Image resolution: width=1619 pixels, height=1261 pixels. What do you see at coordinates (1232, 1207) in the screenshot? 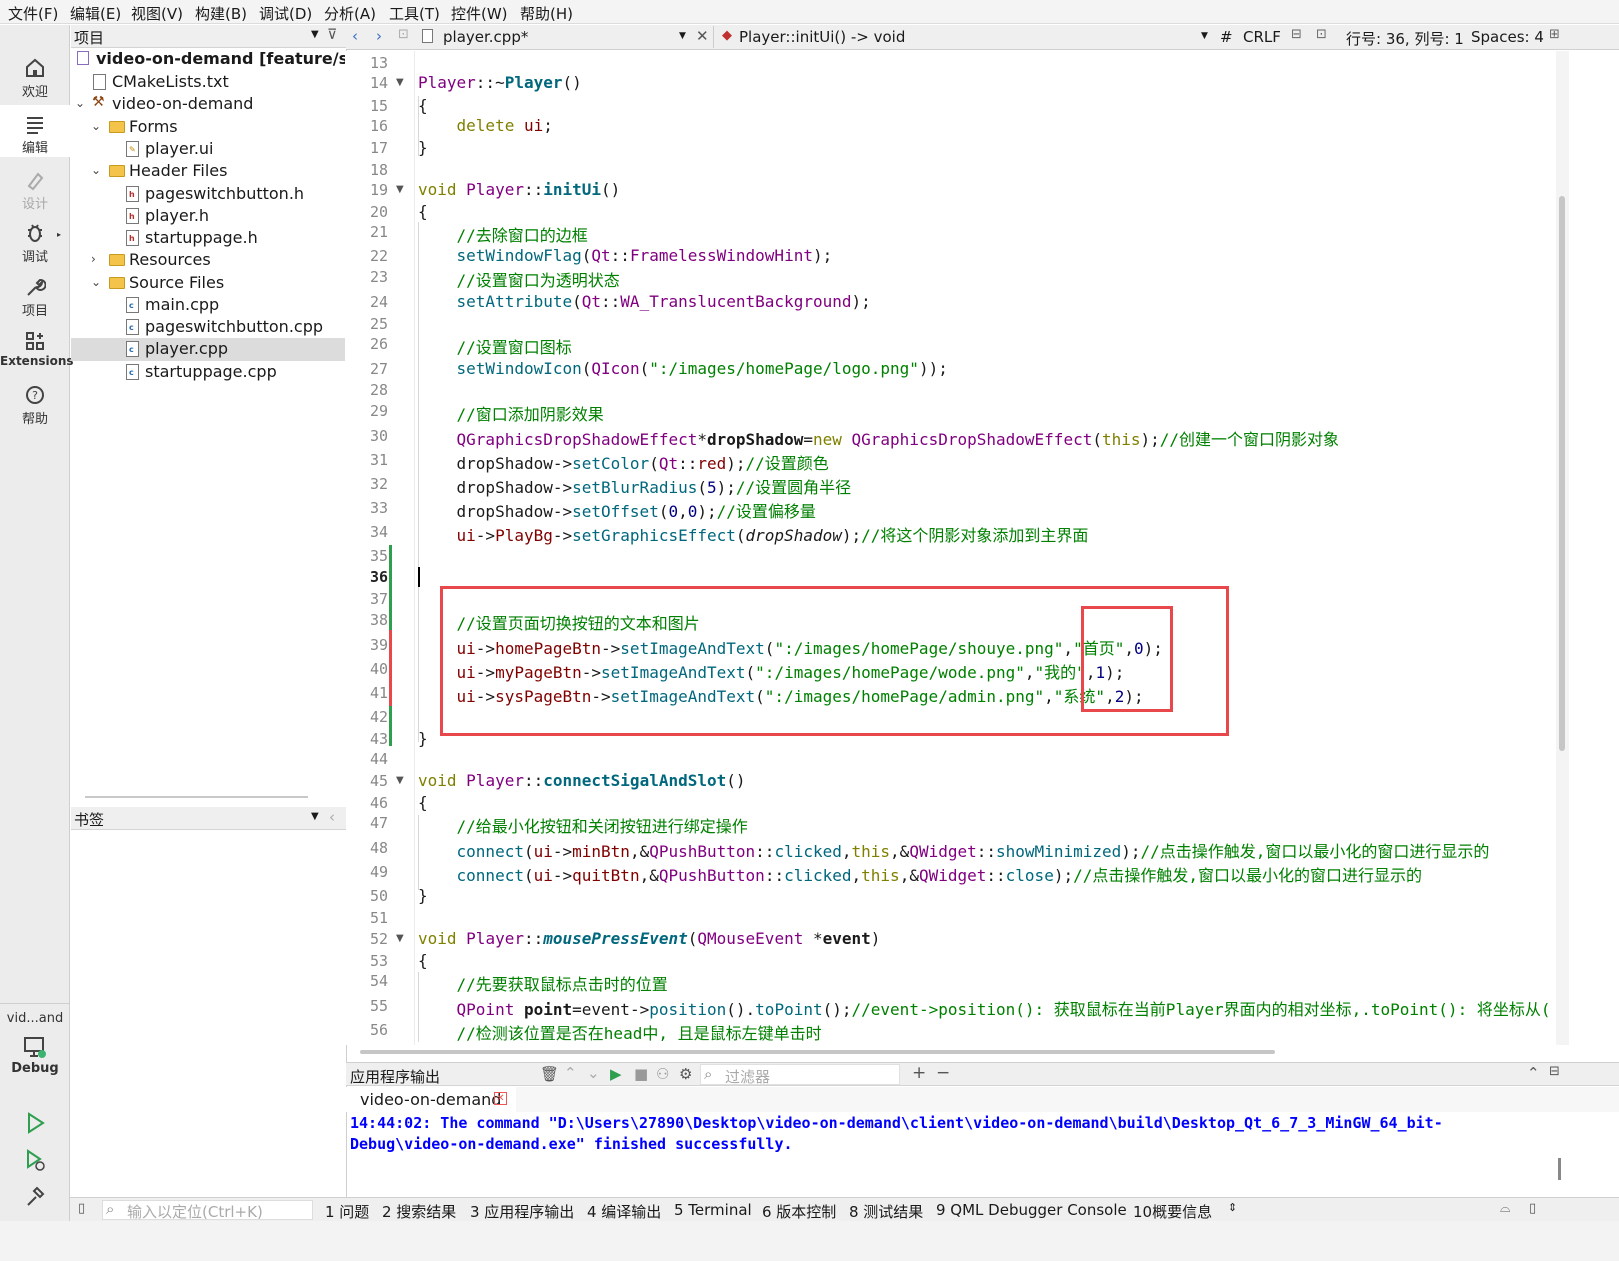
I see `more-tabs-icon: ⇕` at bounding box center [1232, 1207].